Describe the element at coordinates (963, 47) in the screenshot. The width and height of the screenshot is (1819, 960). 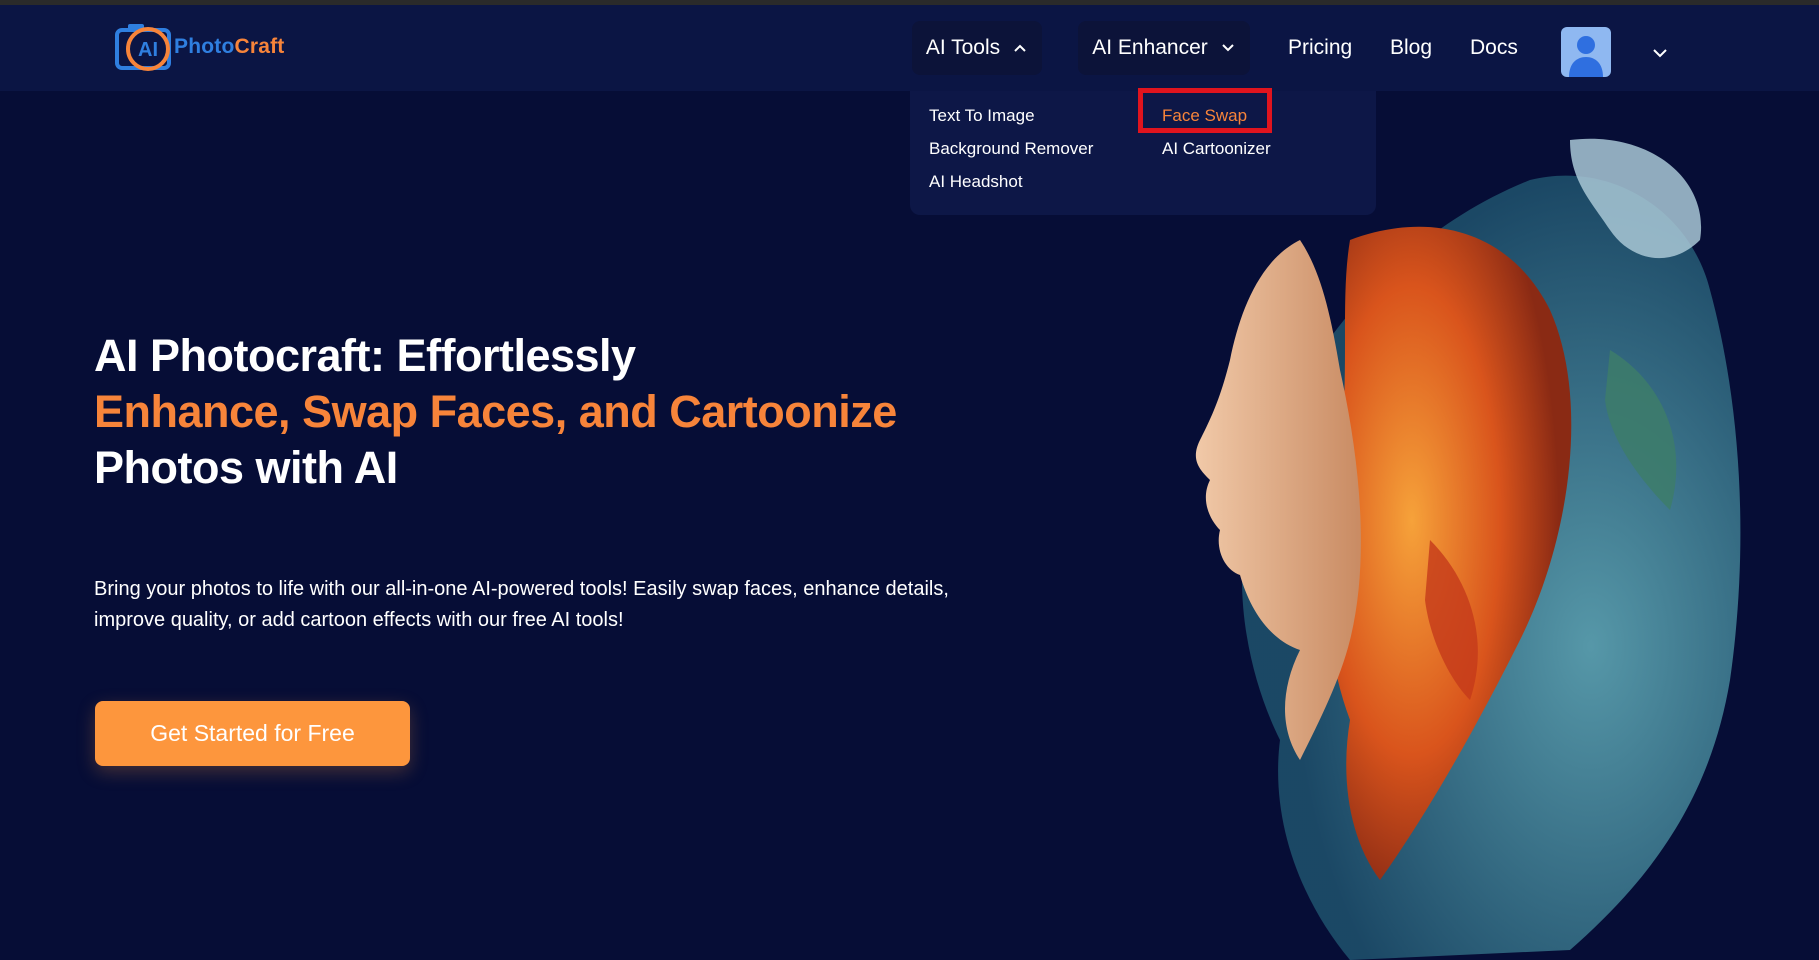
I see `nav-ai-tools-label: AI Tools` at that location.